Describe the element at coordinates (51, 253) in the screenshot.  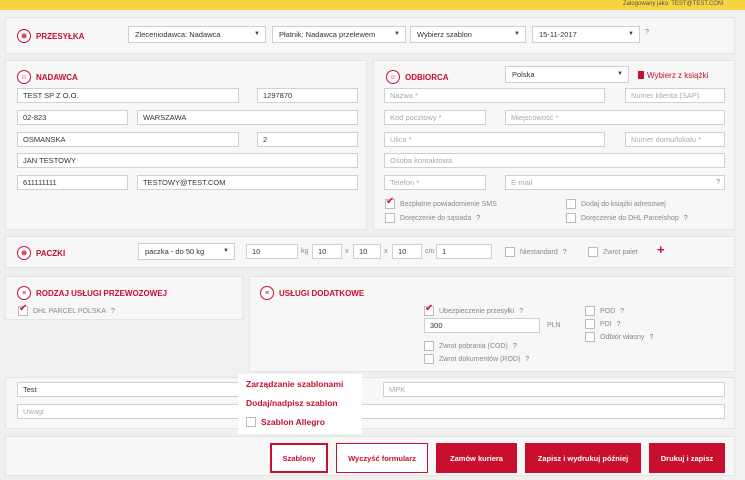
I see `parcels-title: PACZKI` at that location.